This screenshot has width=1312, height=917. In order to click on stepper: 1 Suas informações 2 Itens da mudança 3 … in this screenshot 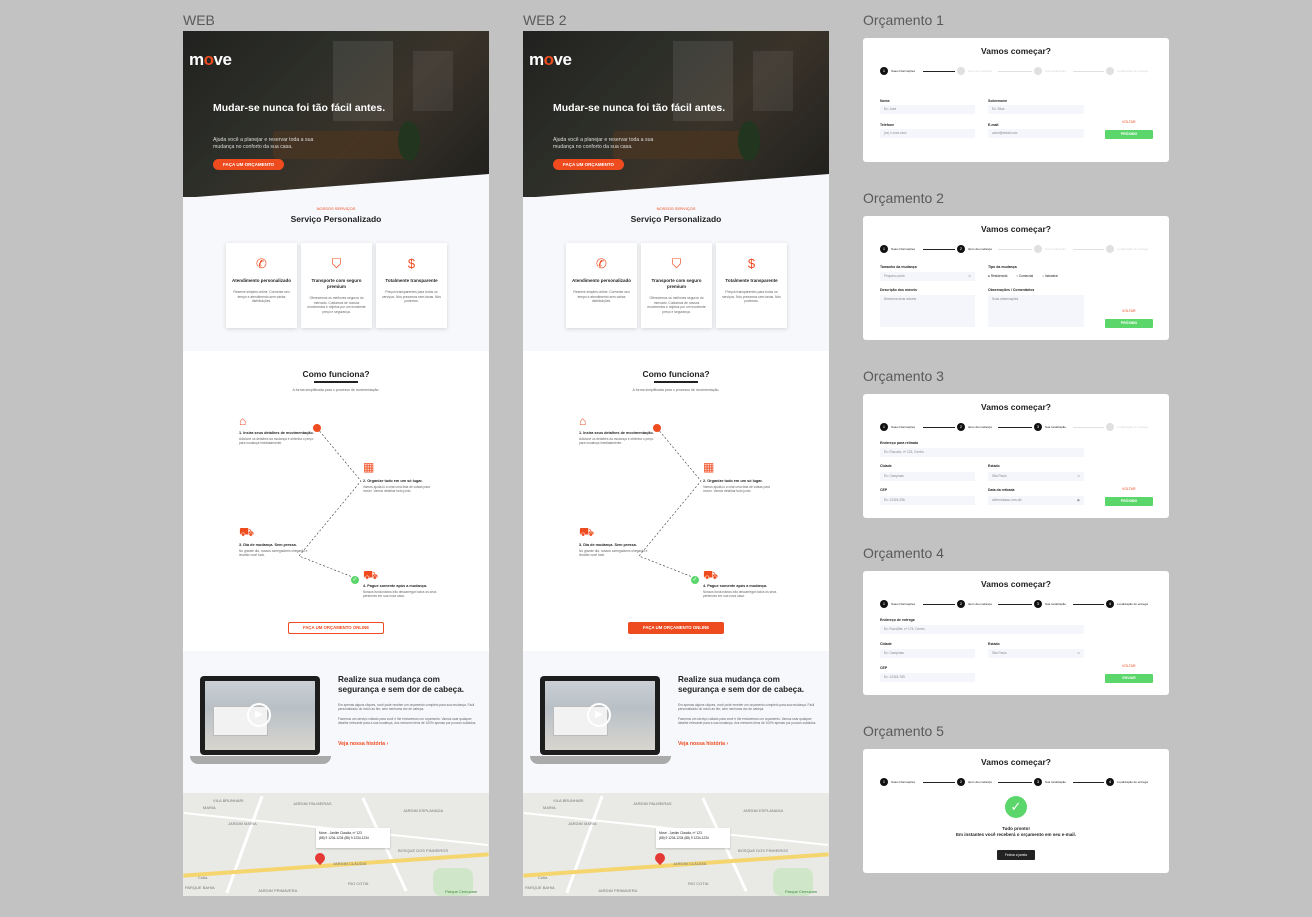, I will do `click(1020, 250)`.